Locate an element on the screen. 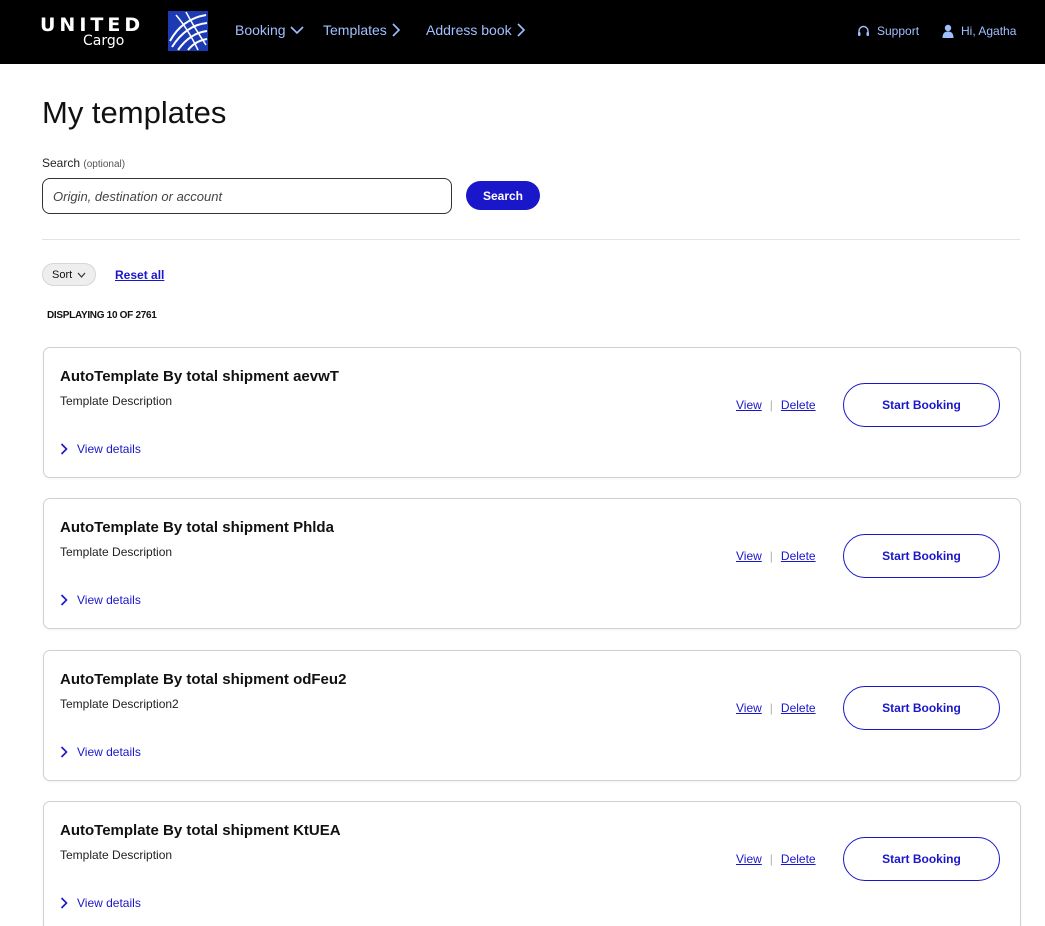 This screenshot has height=926, width=1045. sort-label: Sort is located at coordinates (62, 274).